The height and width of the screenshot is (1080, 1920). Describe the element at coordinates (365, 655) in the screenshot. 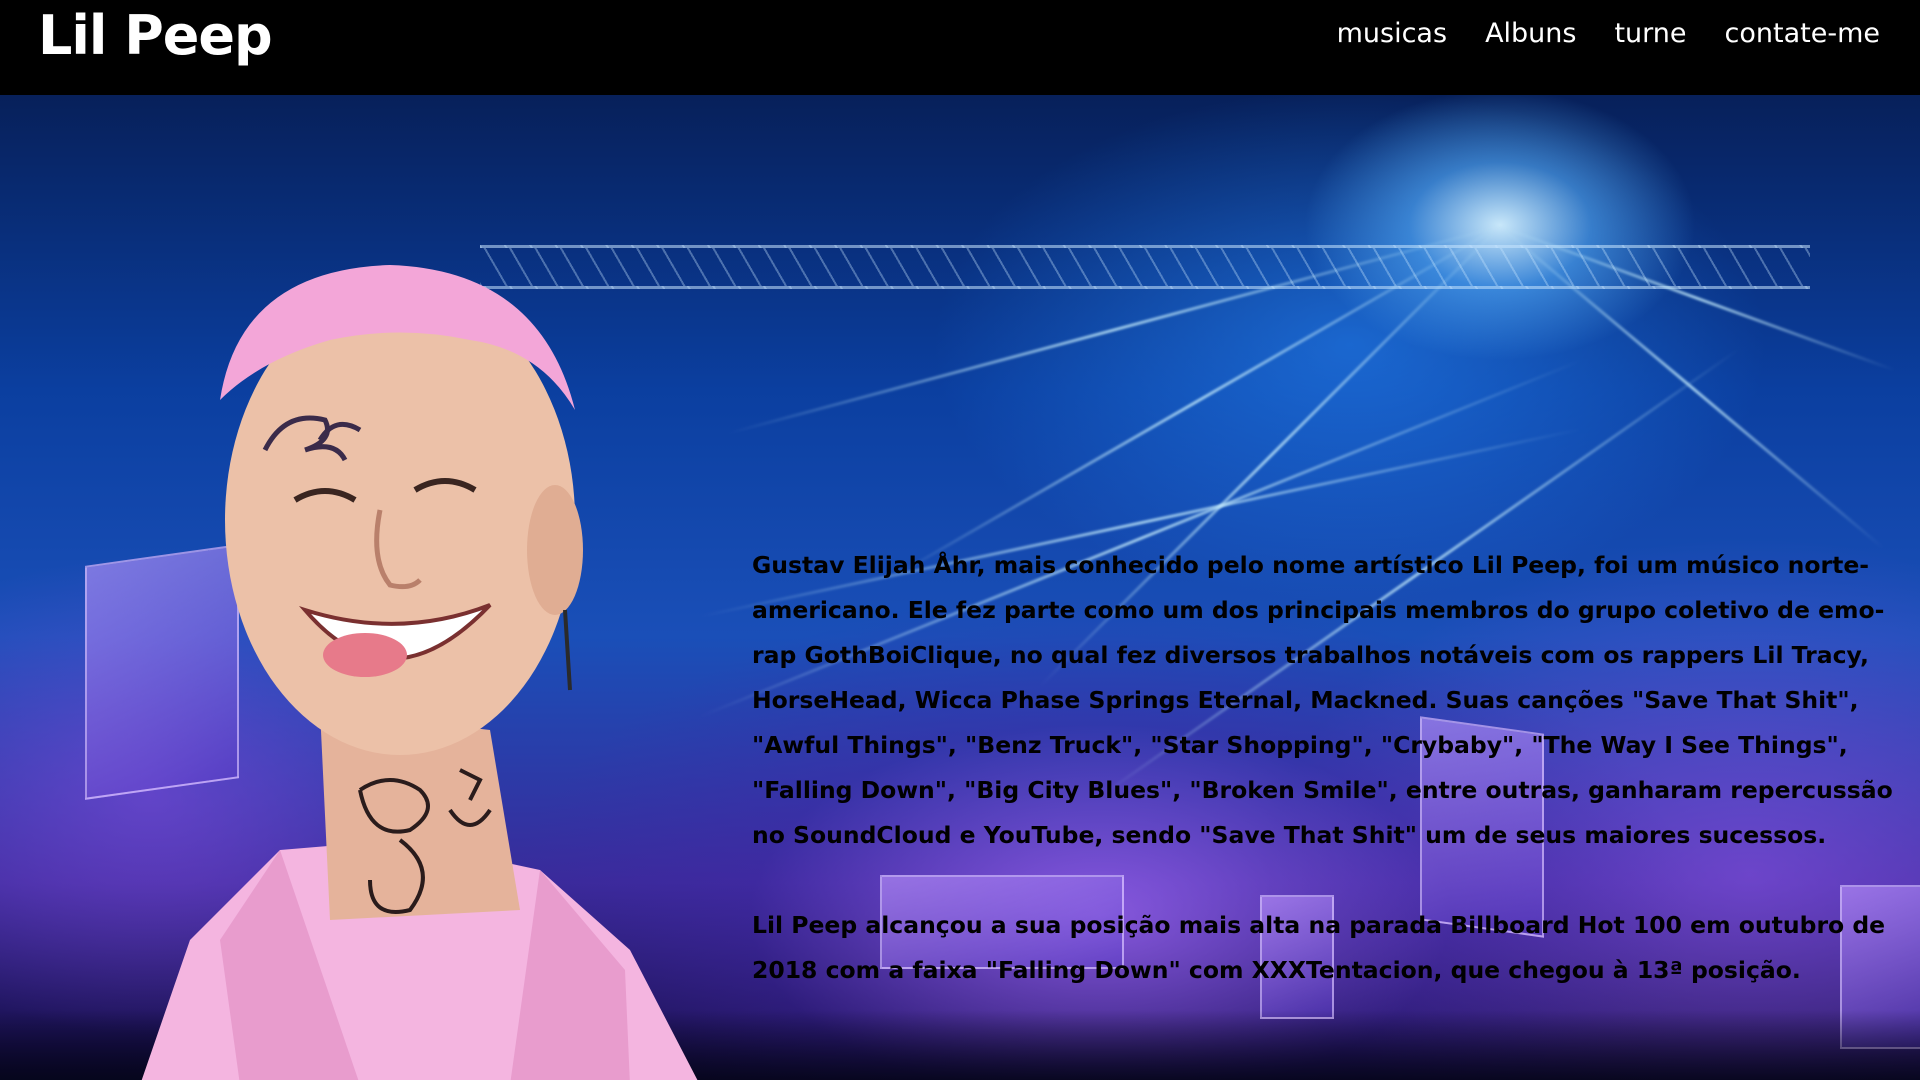

I see `tongue` at that location.